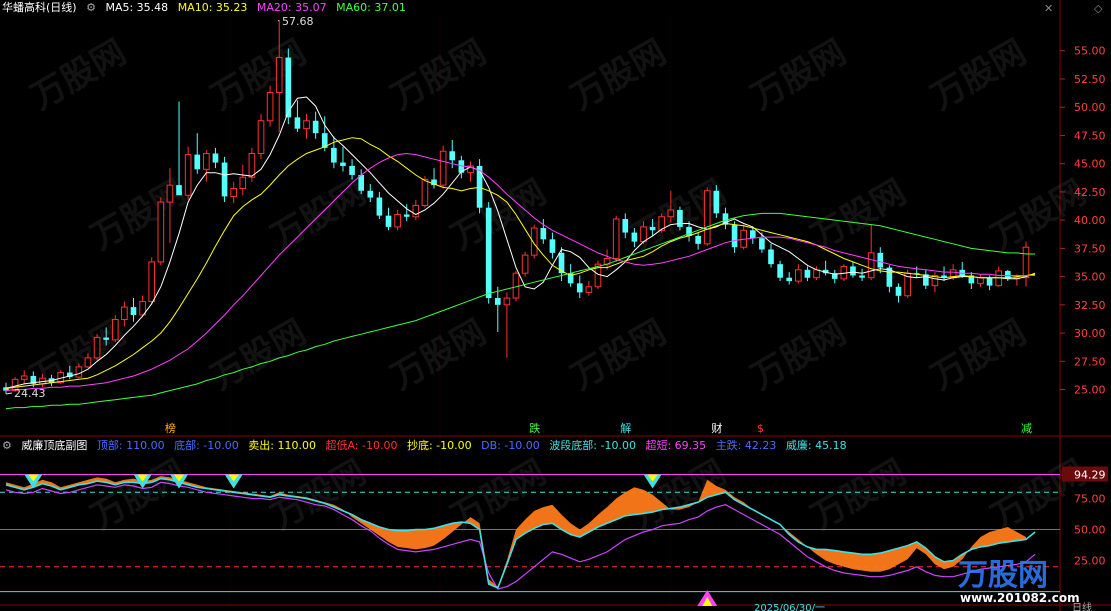  I want to click on brand-watermark: 万股网, so click(1003, 575).